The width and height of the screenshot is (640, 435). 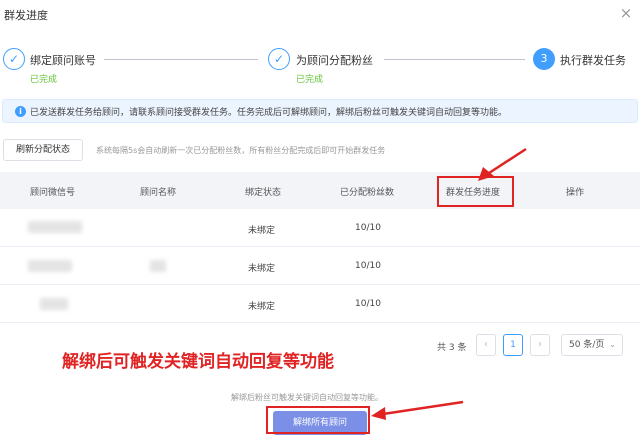 What do you see at coordinates (20, 111) in the screenshot?
I see `info-icon: i` at bounding box center [20, 111].